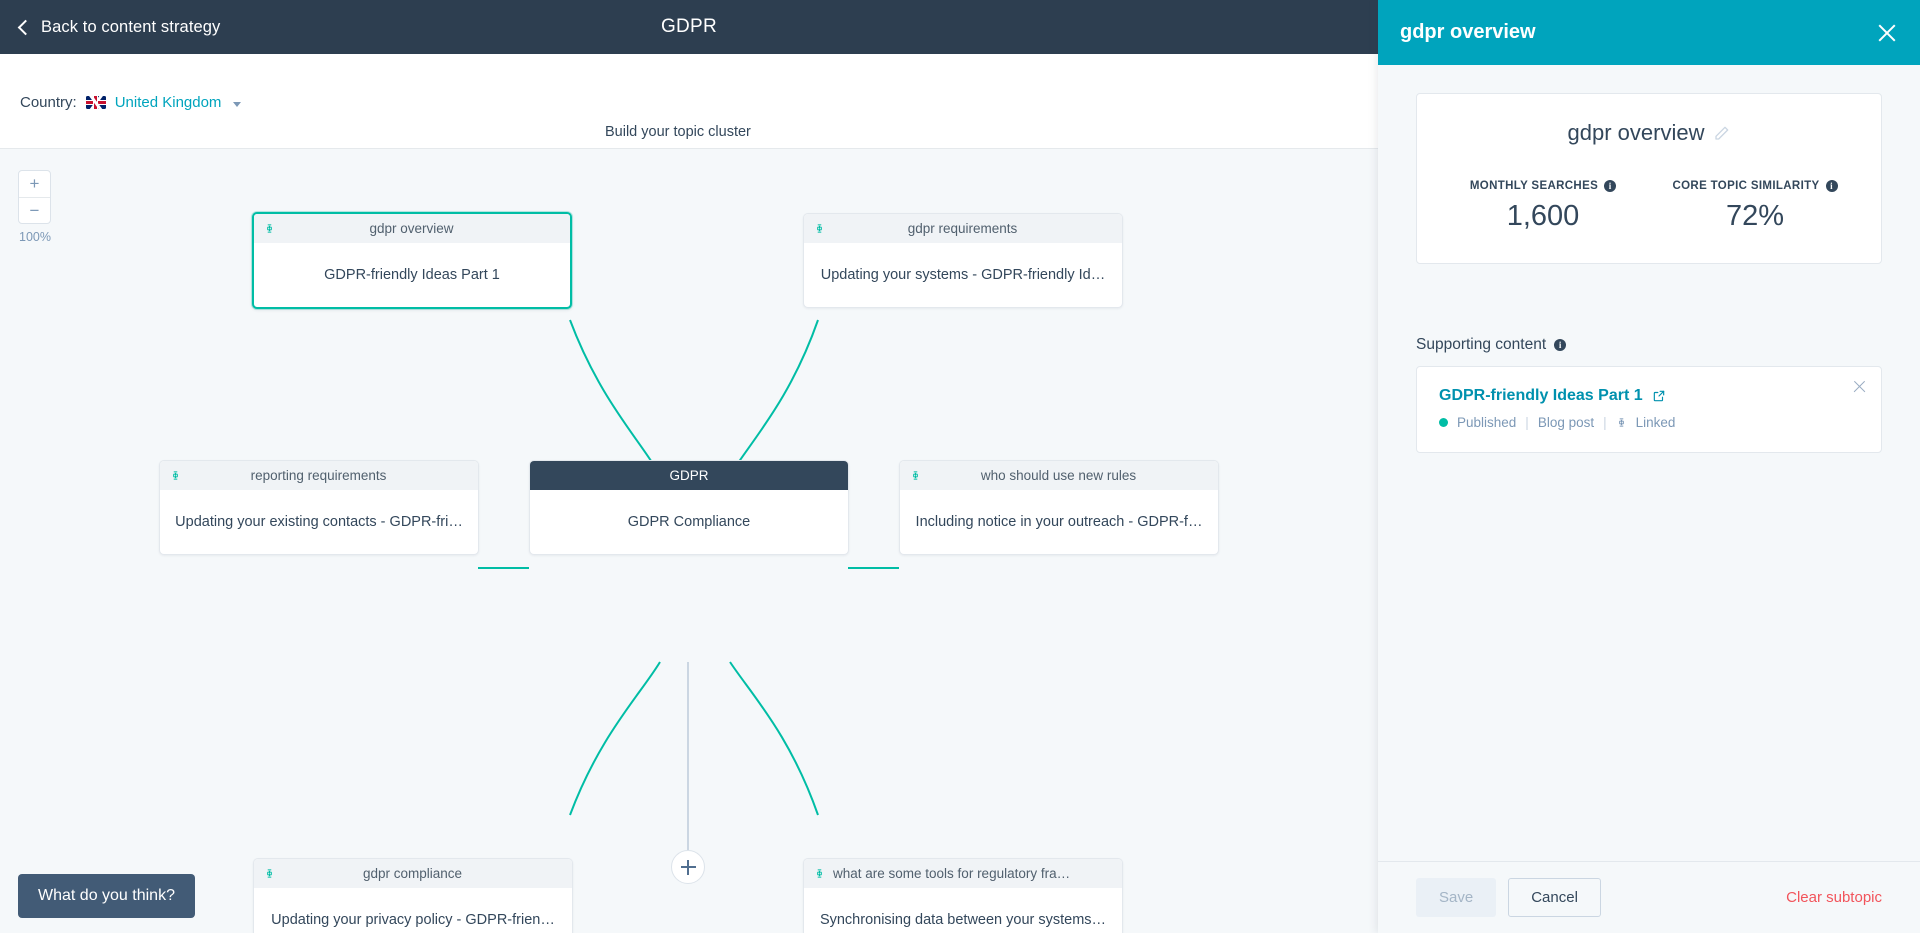  Describe the element at coordinates (1834, 897) in the screenshot. I see `clear-subtopic-button: Clear subtopic` at that location.